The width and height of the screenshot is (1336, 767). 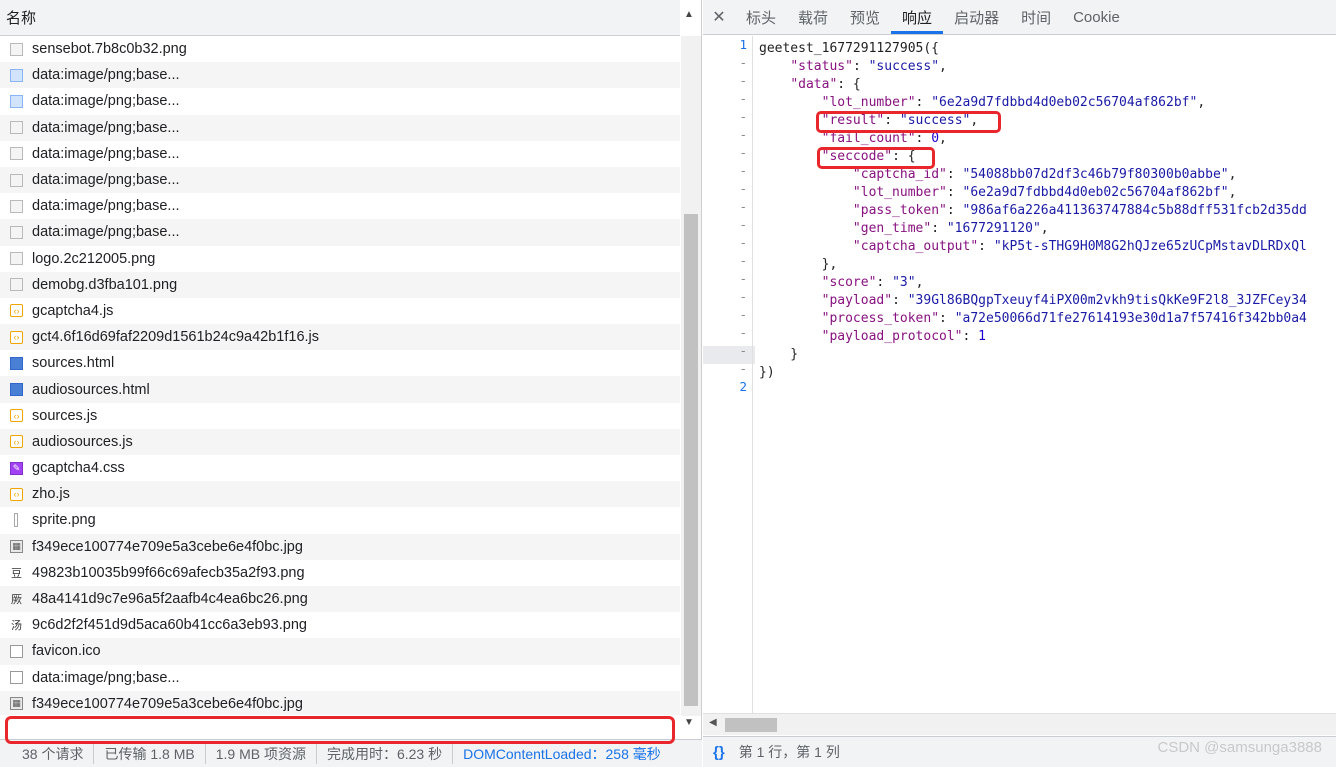 I want to click on imgb-file-icon, so click(x=16, y=75).